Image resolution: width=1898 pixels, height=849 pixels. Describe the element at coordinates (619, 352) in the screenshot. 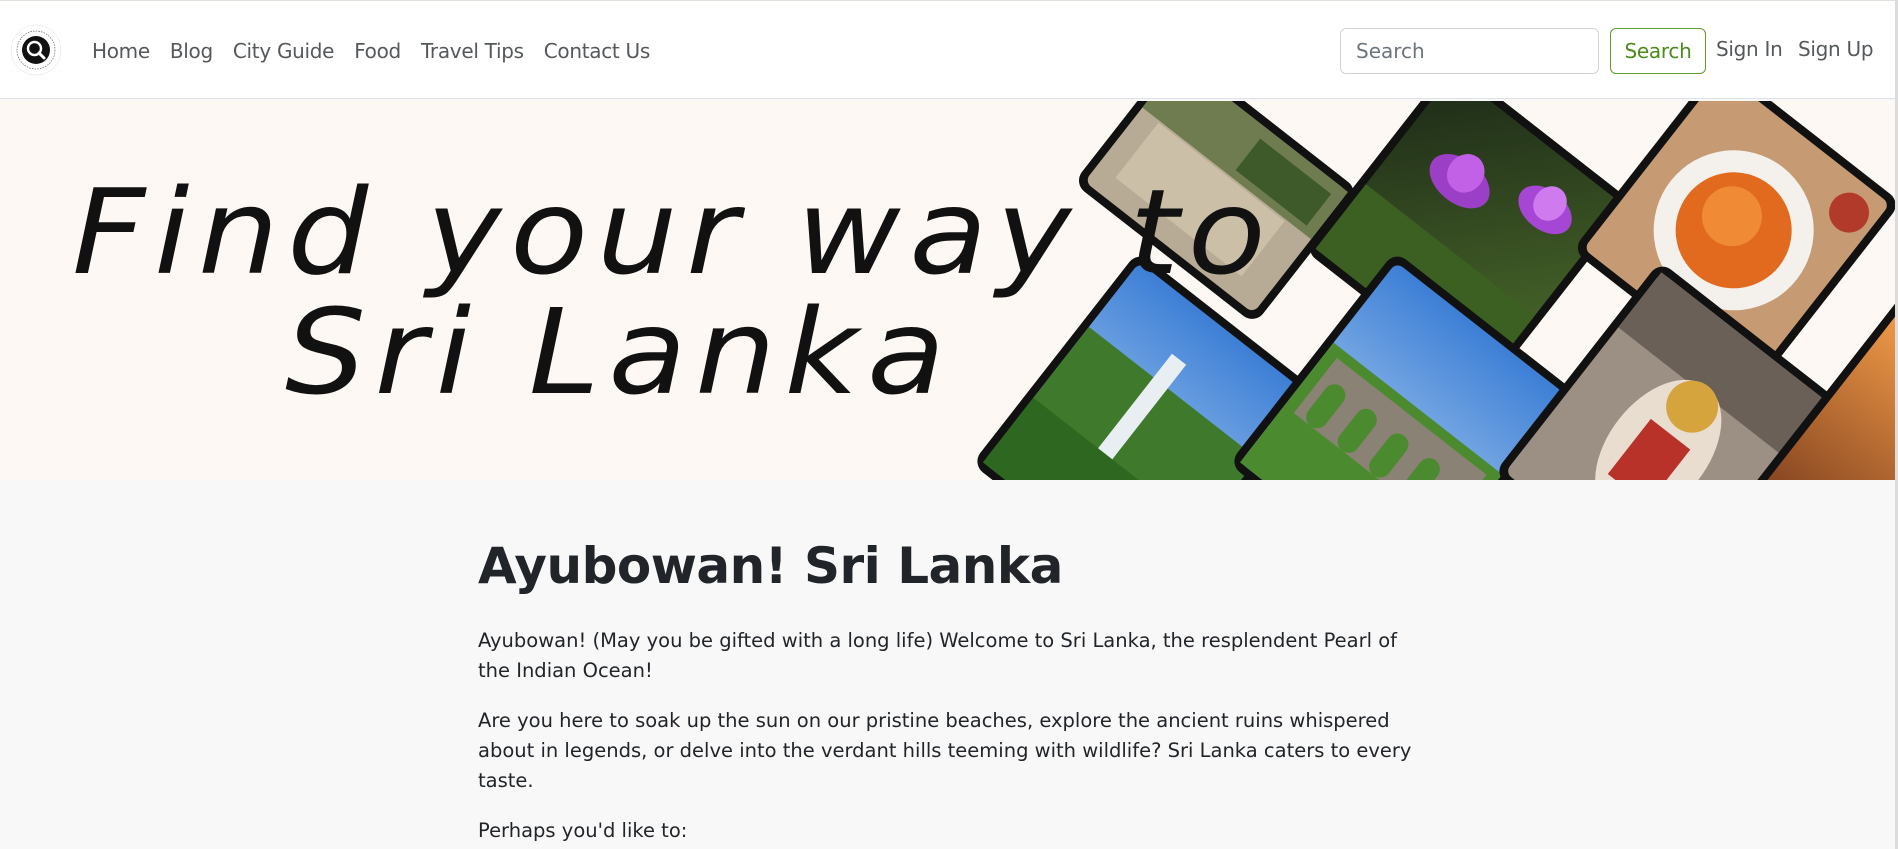

I see `hero-headline-line2: Sri Lanka` at that location.